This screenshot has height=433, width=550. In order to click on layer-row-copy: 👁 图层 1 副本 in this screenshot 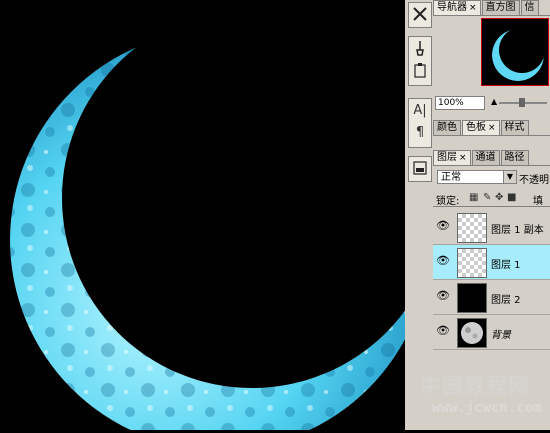, I will do `click(491, 227)`.